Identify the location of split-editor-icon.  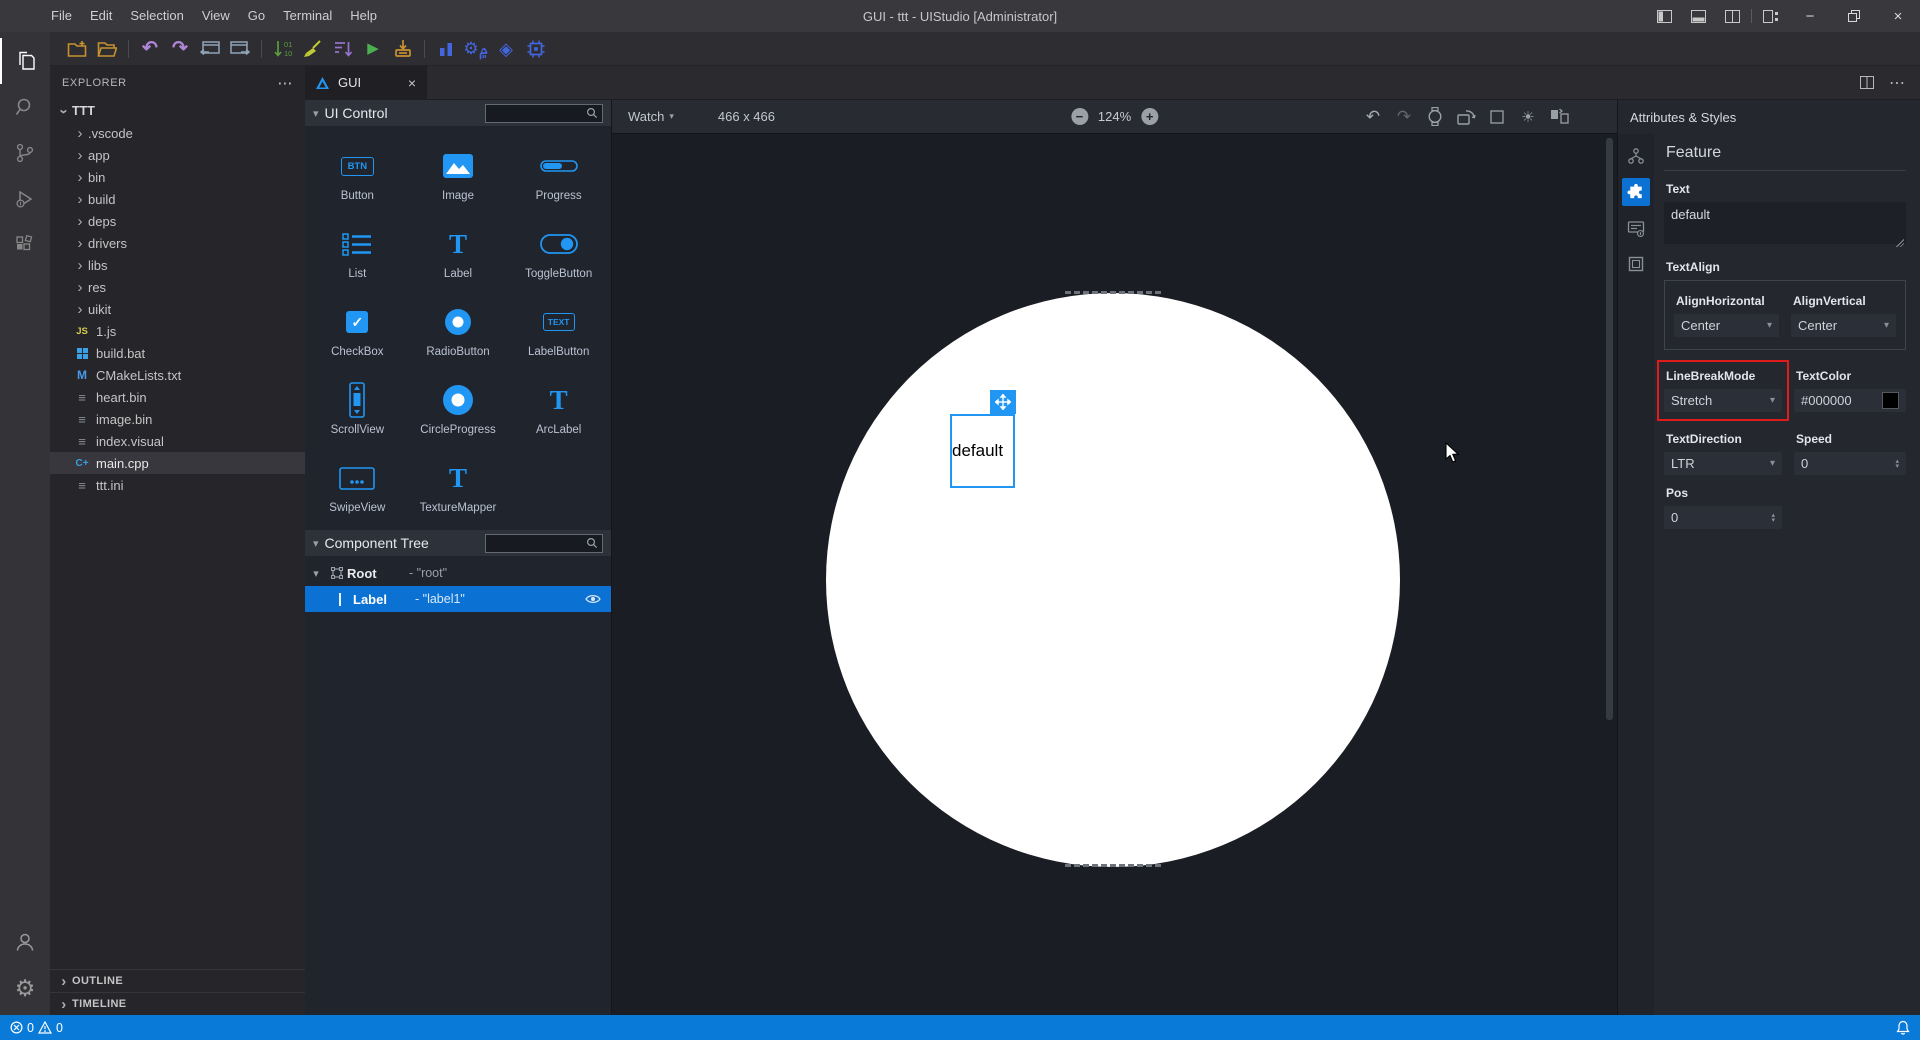
(1867, 82).